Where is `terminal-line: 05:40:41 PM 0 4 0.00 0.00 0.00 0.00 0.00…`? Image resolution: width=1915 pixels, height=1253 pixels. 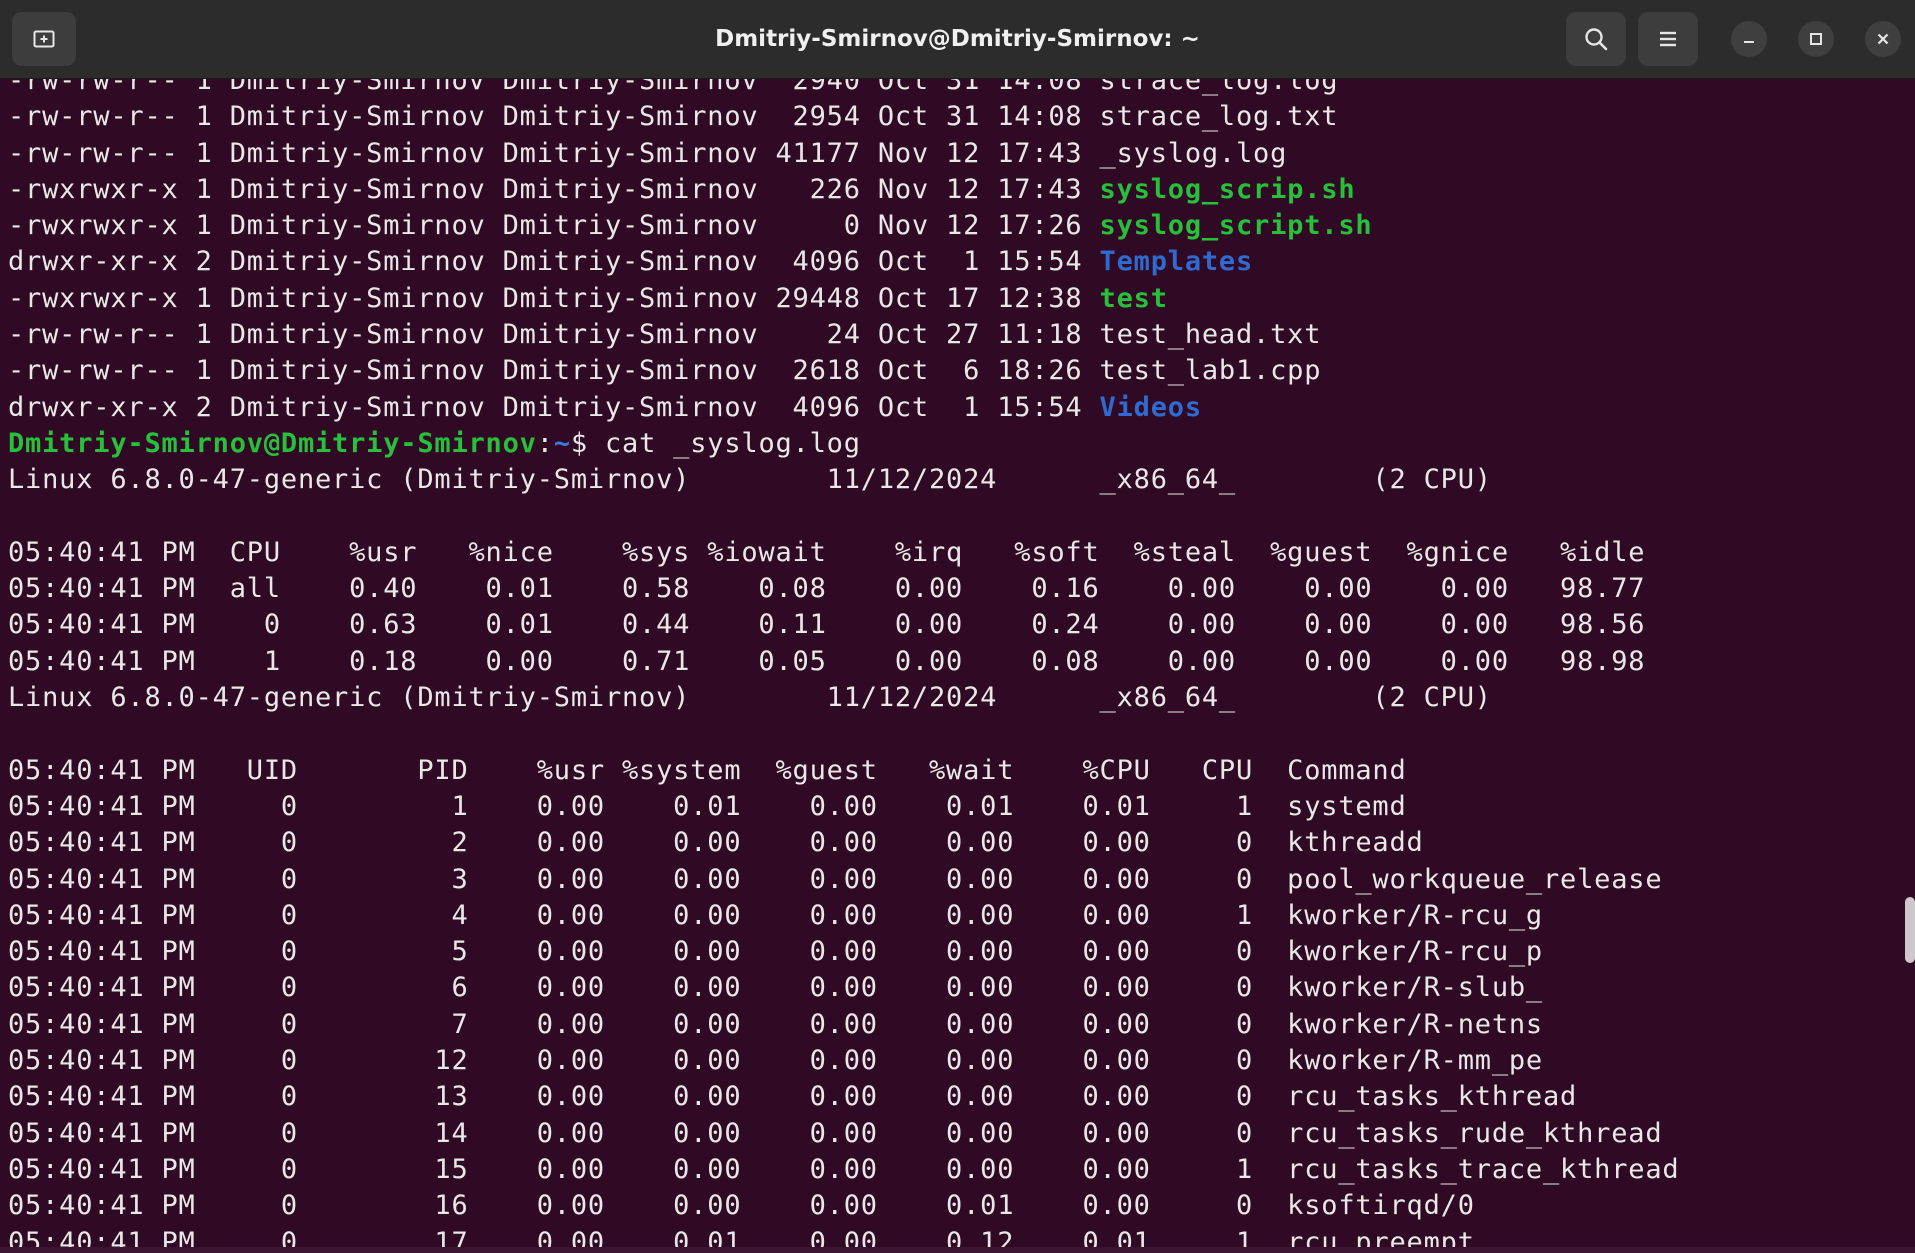 terminal-line: 05:40:41 PM 0 4 0.00 0.00 0.00 0.00 0.00… is located at coordinates (843, 916).